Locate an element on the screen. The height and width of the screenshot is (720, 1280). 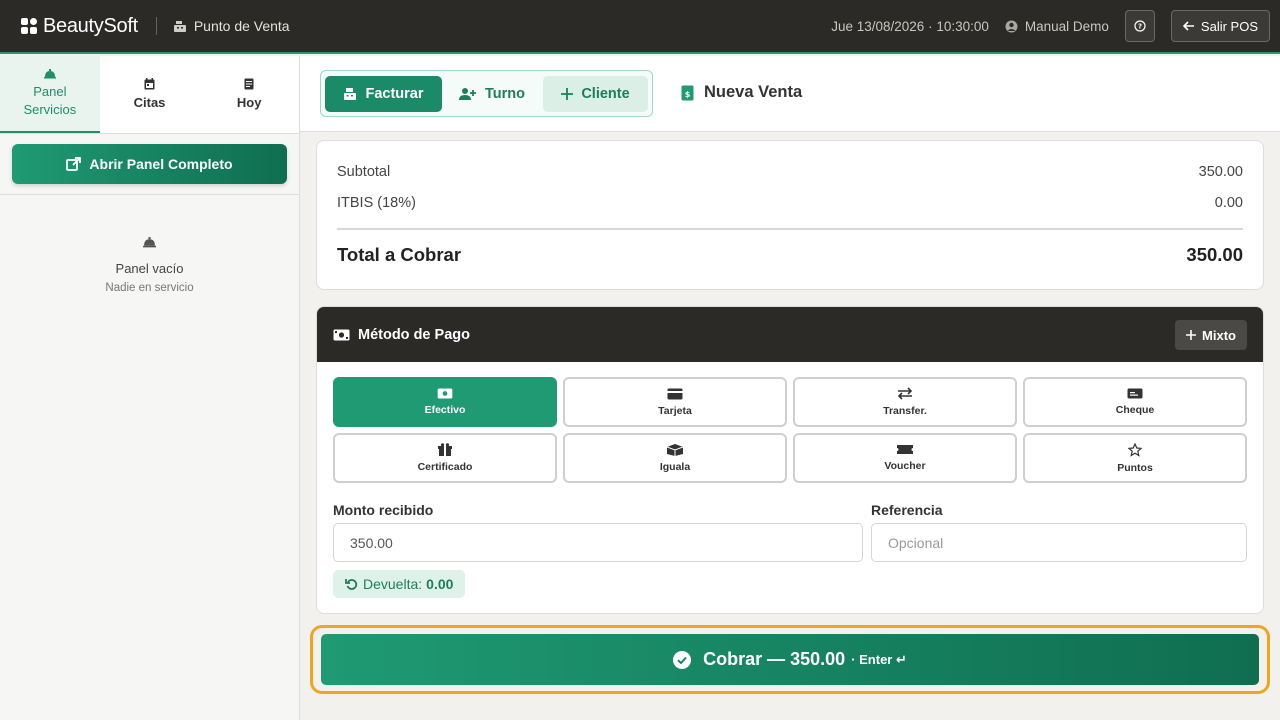
empty-panel-state: Panel vacío Nadie en servicio is located at coordinates (149, 264).